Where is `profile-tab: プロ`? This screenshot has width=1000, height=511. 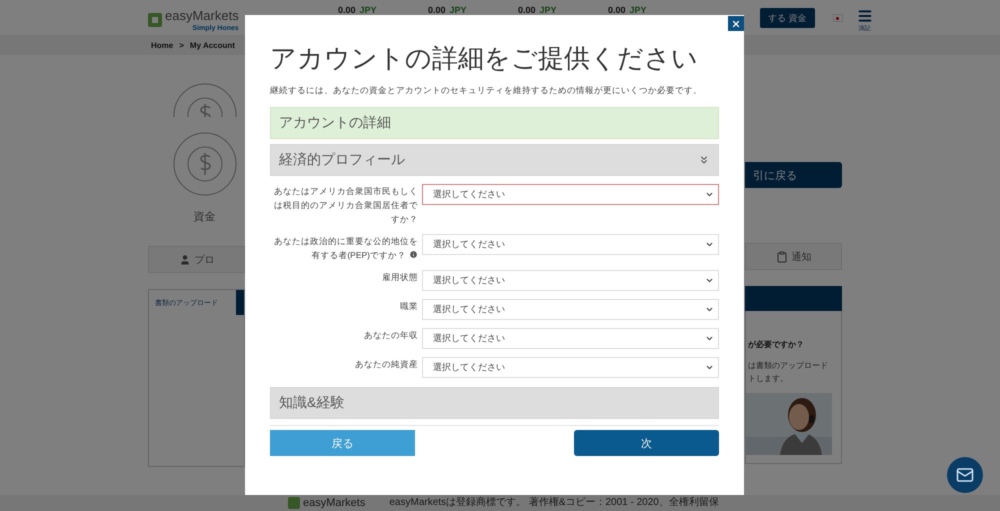 profile-tab: プロ is located at coordinates (196, 259).